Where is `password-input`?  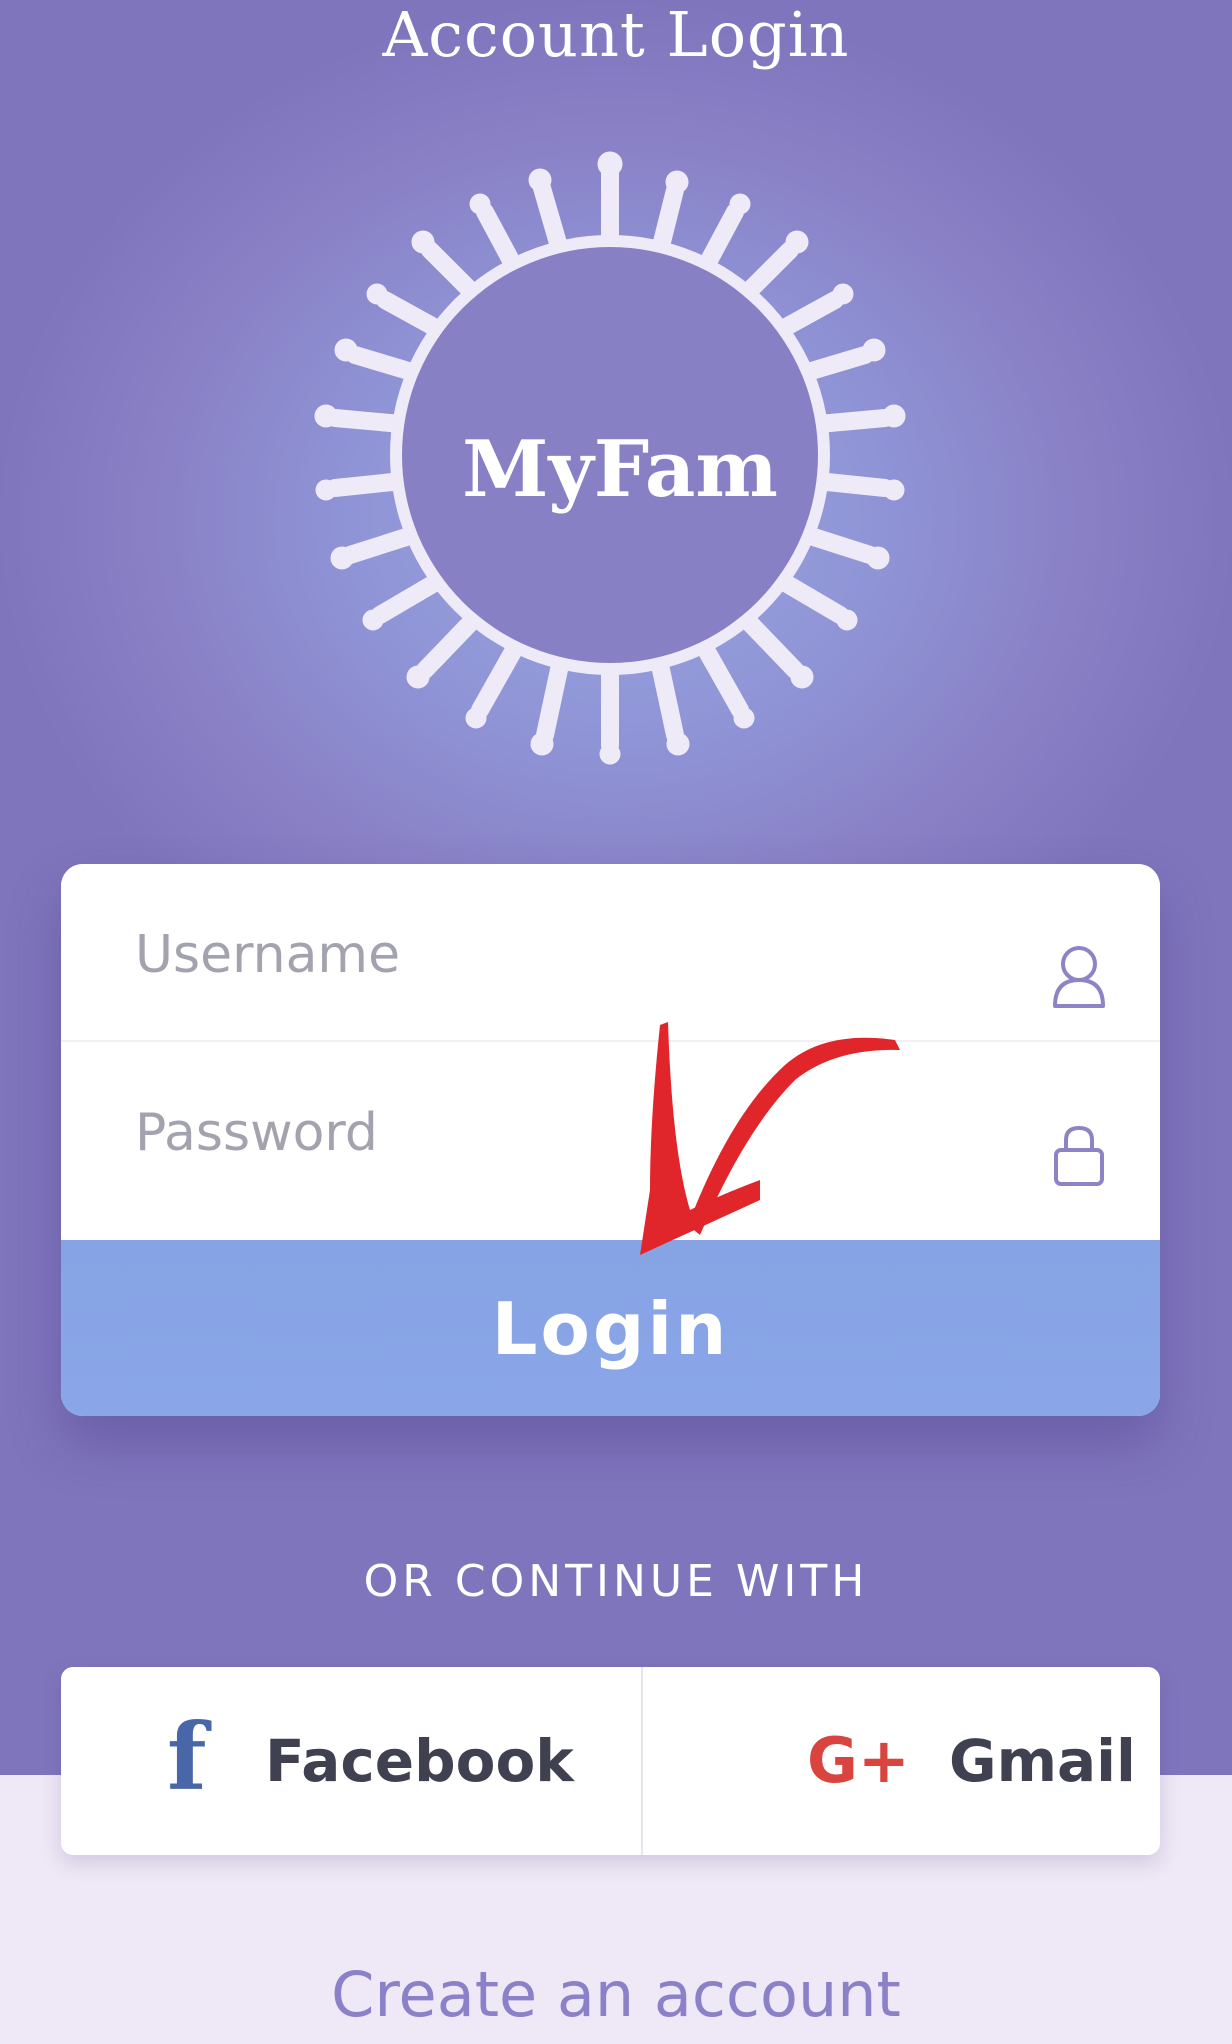 password-input is located at coordinates (575, 1133).